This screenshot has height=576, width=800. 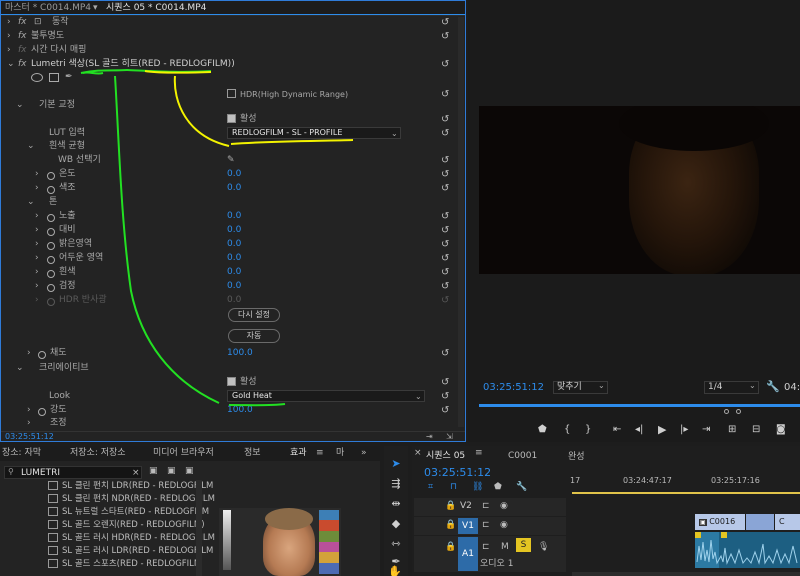 What do you see at coordinates (647, 480) in the screenshot?
I see `ruler-label: 03:24:47:17` at bounding box center [647, 480].